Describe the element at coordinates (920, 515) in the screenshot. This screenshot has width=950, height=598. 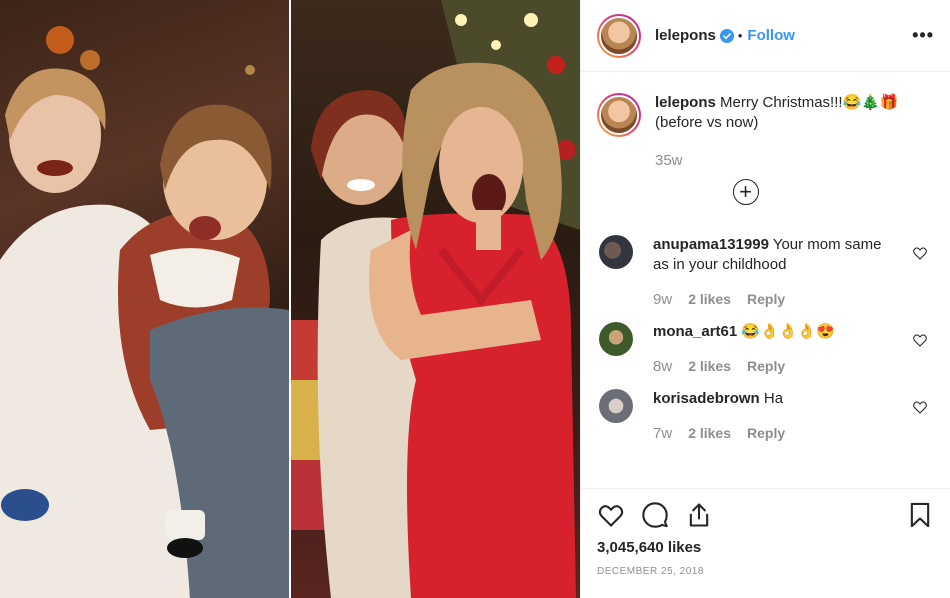
I see `bookmark-icon` at that location.